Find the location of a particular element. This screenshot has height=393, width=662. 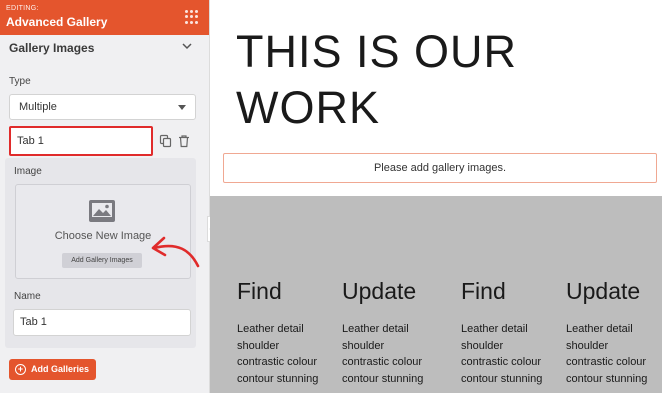

add-galleries-label: Add Galleries is located at coordinates (60, 369).